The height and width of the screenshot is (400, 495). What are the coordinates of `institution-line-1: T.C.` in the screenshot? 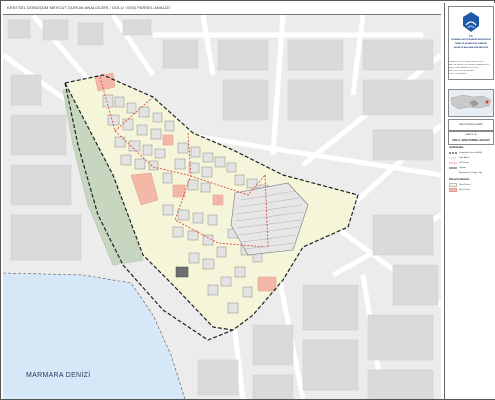 It's located at (471, 36).